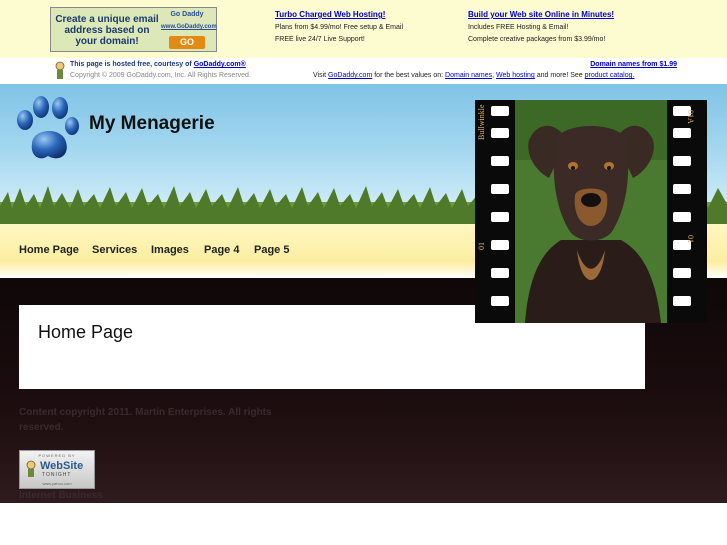  Describe the element at coordinates (189, 27) in the screenshot. I see `godaddy-url: www.GoDaddy.com` at that location.